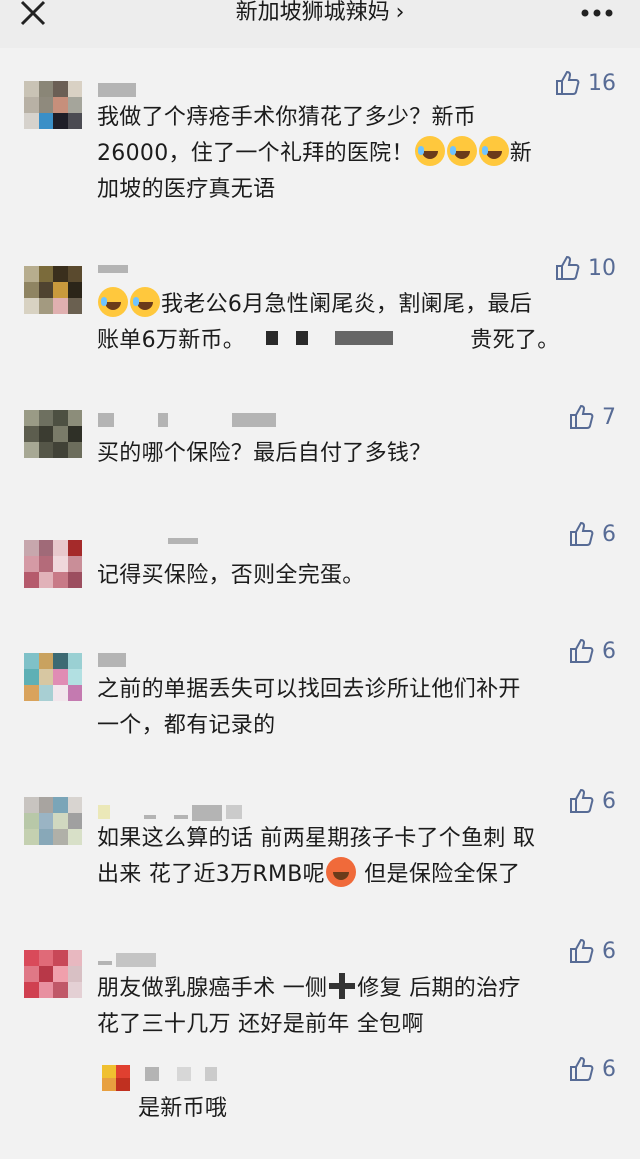 The width and height of the screenshot is (640, 1159). Describe the element at coordinates (585, 83) in the screenshot. I see `like-button: 16` at that location.